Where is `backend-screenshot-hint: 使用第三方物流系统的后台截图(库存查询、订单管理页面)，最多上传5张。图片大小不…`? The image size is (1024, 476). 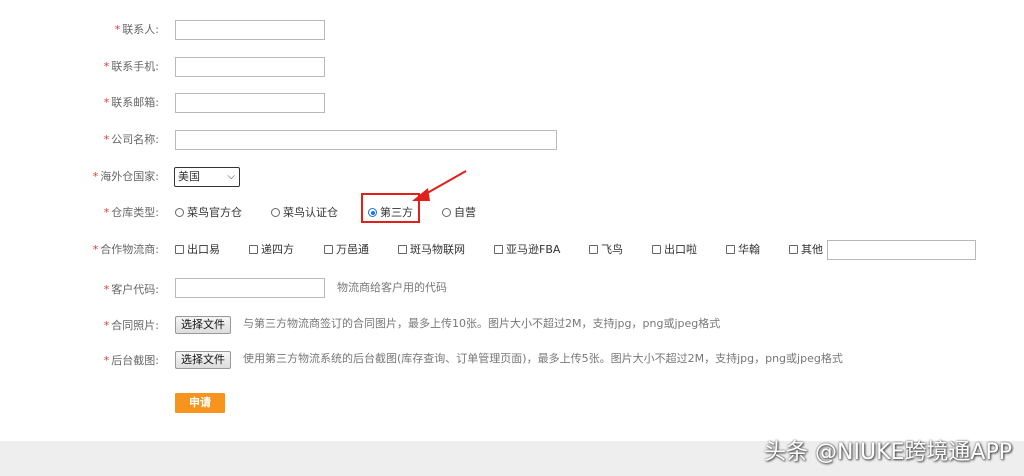 backend-screenshot-hint: 使用第三方物流系统的后台截图(库存查询、订单管理页面)，最多上传5张。图片大小不… is located at coordinates (543, 358).